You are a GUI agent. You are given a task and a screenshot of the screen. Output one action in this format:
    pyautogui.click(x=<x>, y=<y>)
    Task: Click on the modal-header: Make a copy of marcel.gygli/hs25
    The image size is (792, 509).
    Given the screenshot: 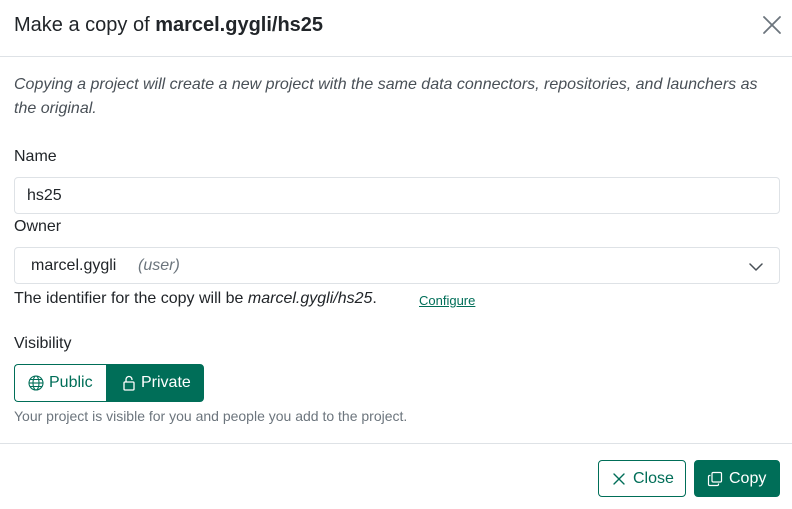 What is the action you would take?
    pyautogui.click(x=396, y=28)
    